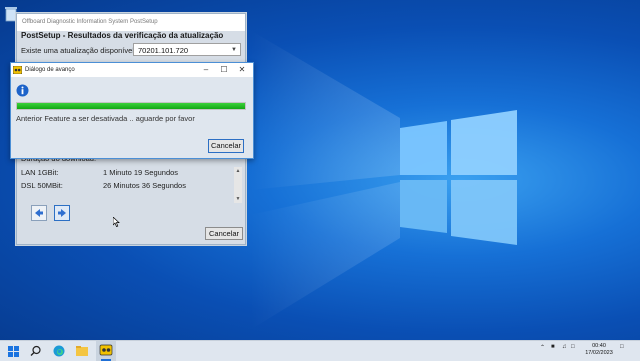 This screenshot has width=640, height=364. Describe the element at coordinates (238, 171) in the screenshot. I see `scroll-up-icon: ▲` at that location.